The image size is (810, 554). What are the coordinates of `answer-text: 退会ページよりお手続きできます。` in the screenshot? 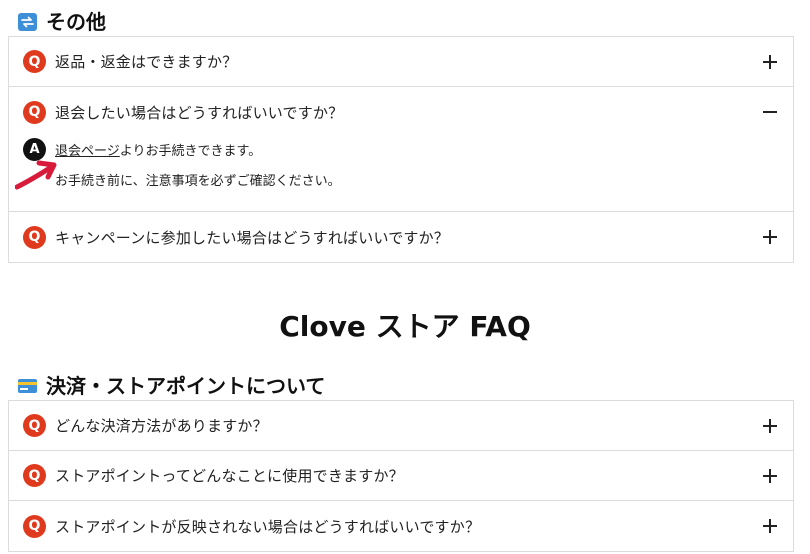 It's located at (158, 149).